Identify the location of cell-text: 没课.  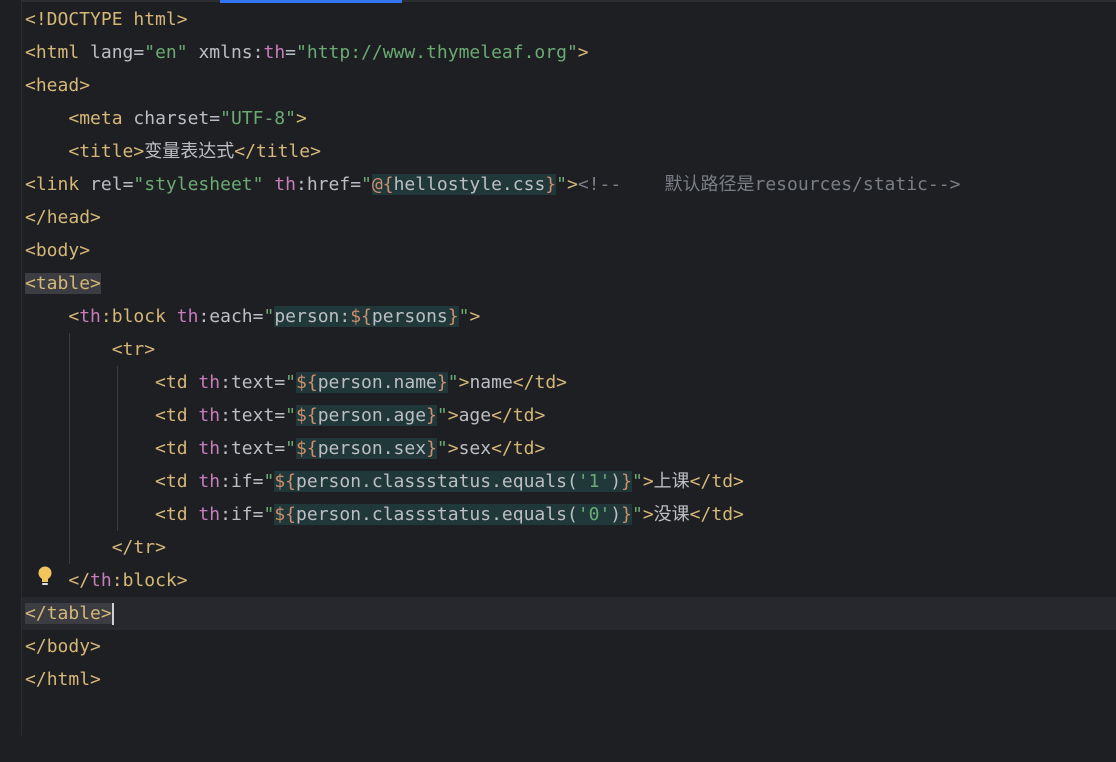
(671, 514).